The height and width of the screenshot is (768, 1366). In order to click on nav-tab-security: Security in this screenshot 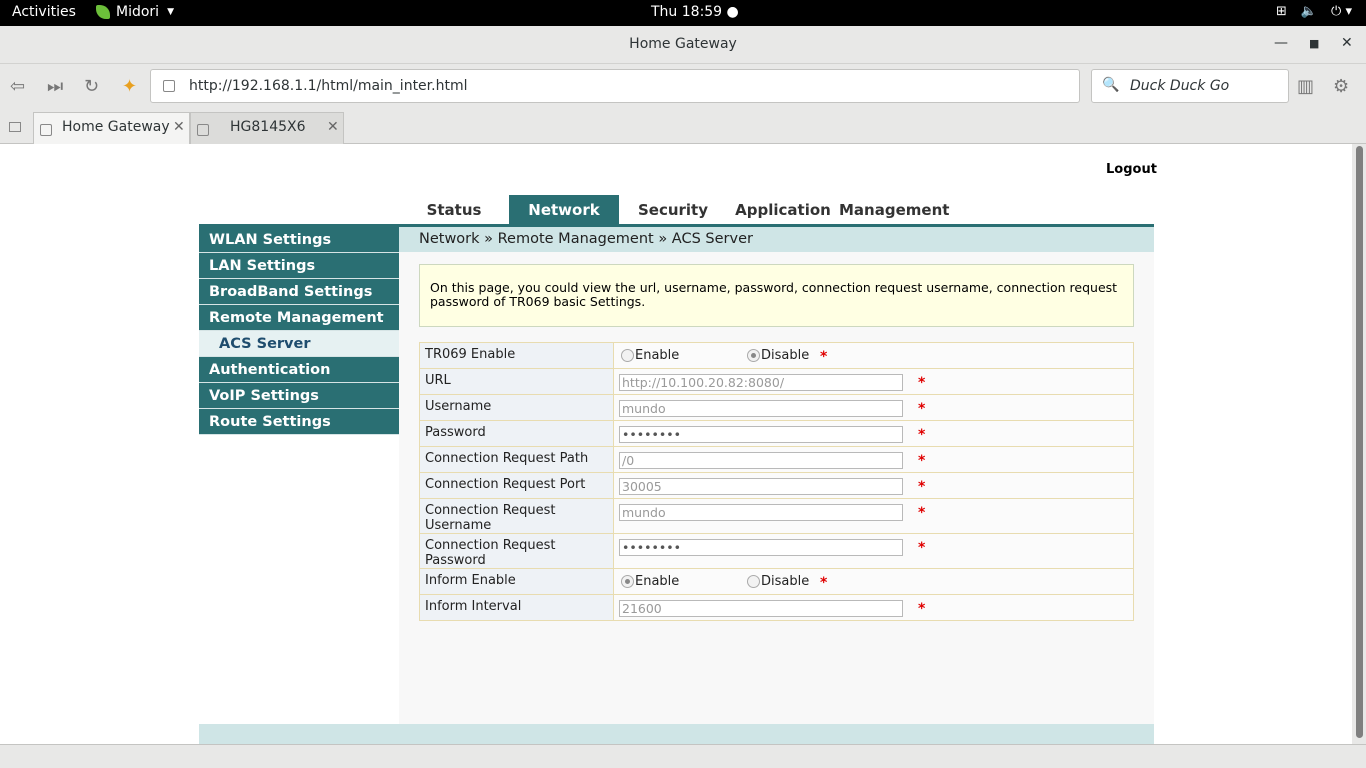, I will do `click(673, 210)`.